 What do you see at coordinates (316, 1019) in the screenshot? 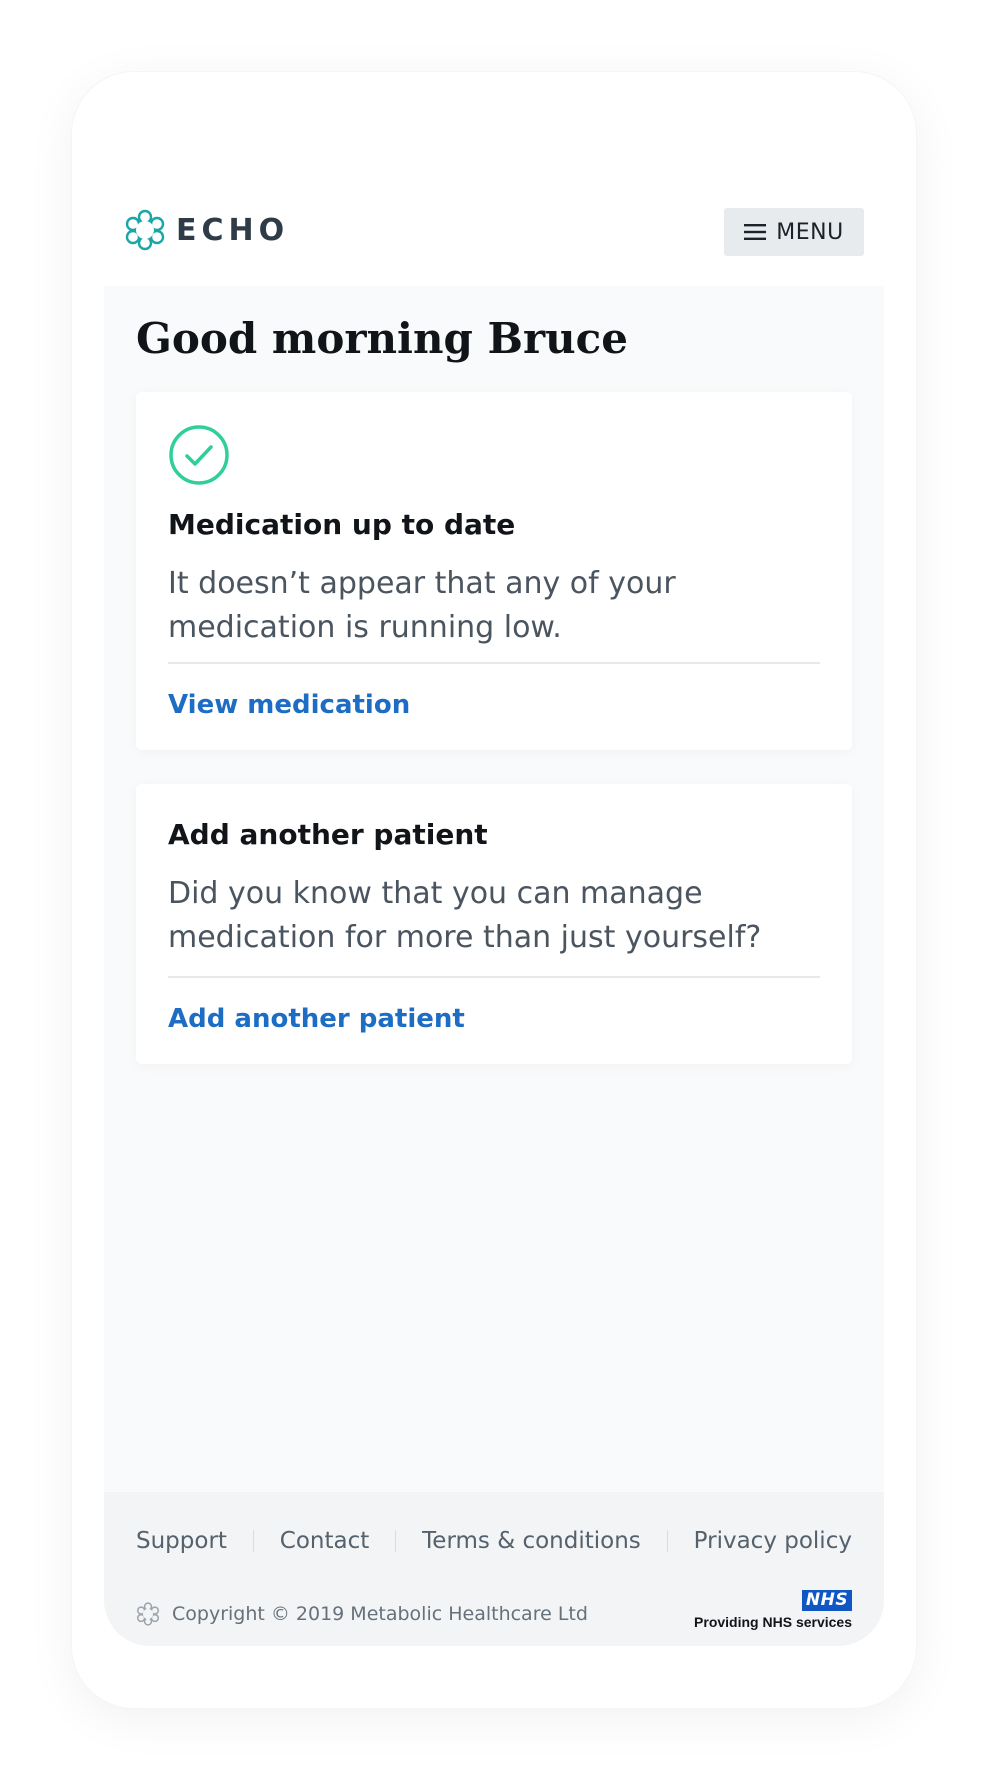
I see `add-another-patient-link: Add another patient` at bounding box center [316, 1019].